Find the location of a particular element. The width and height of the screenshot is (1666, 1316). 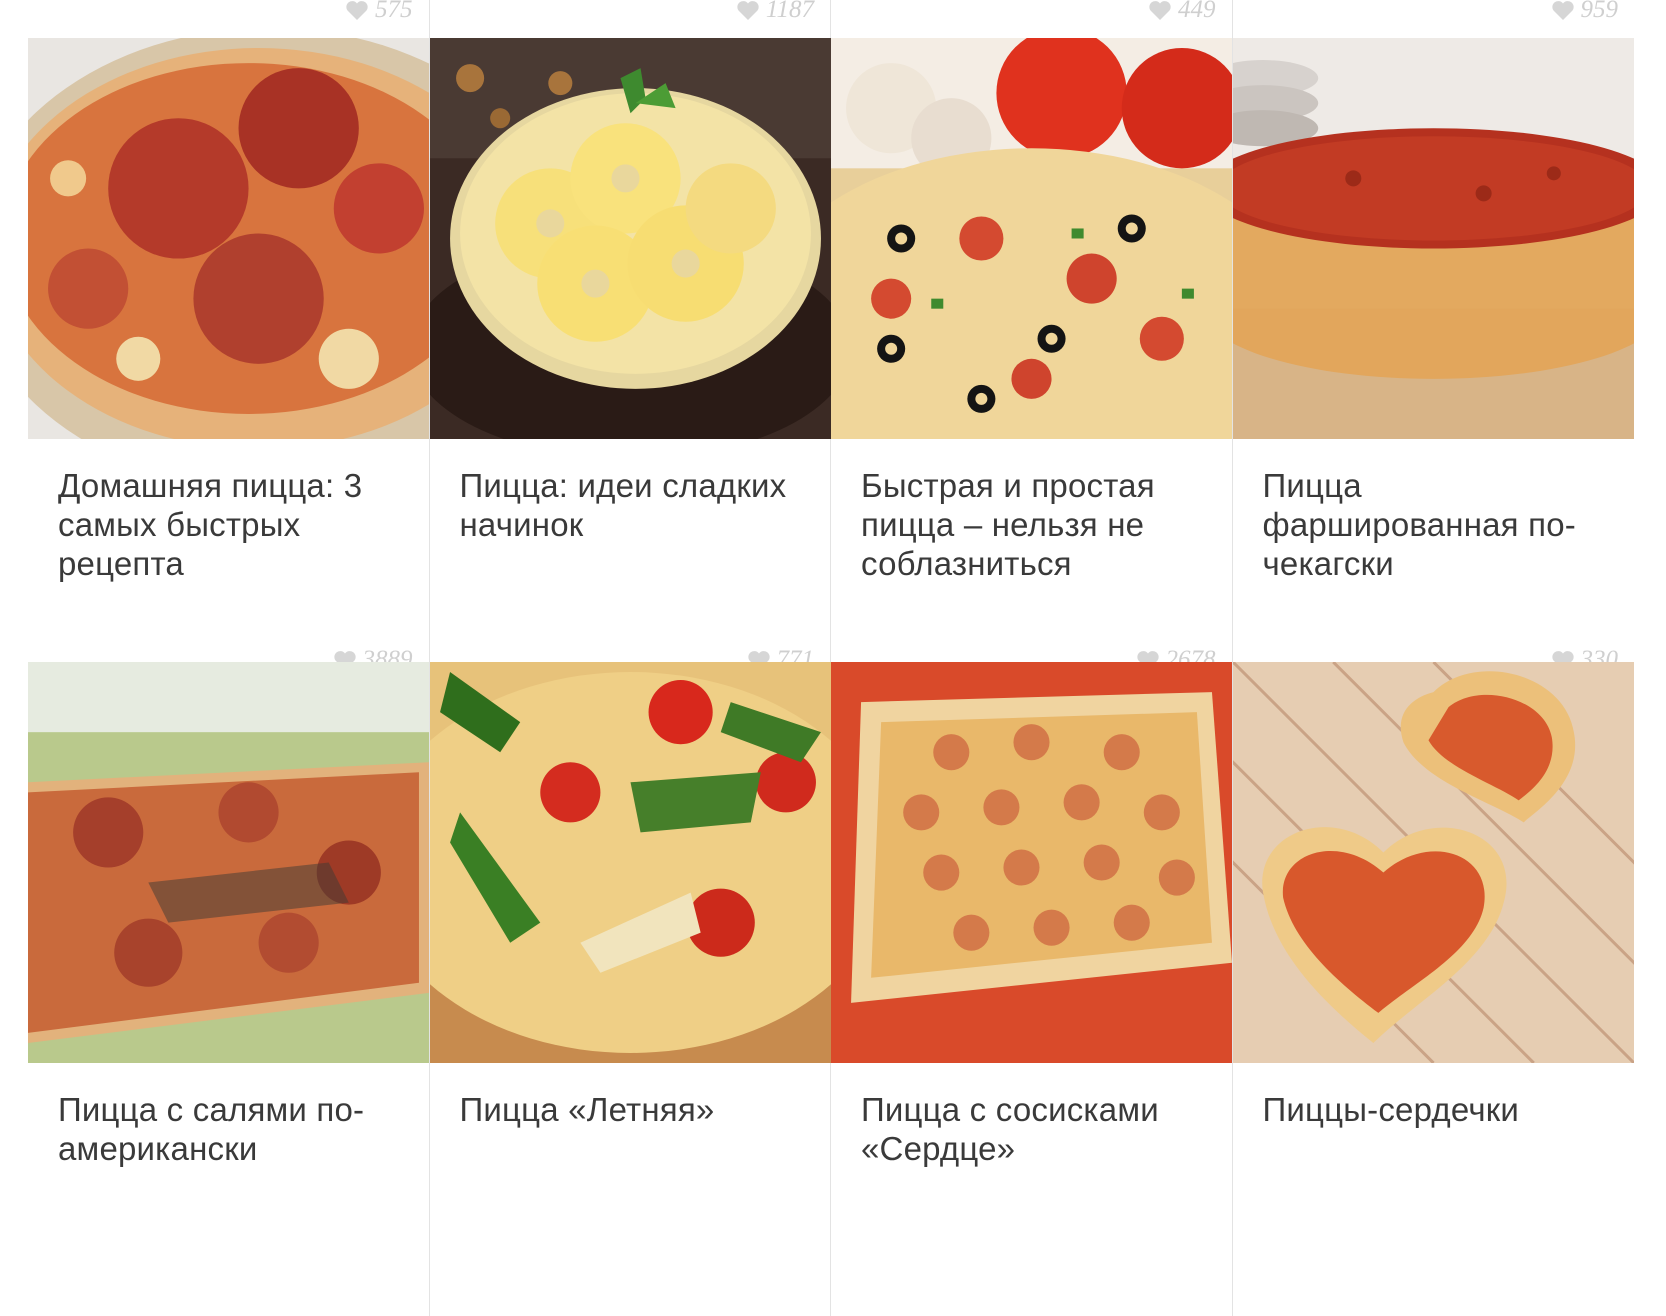

recipe-card: 959 Пицца фаршированная по-чекагски 330 is located at coordinates (1433, 336).